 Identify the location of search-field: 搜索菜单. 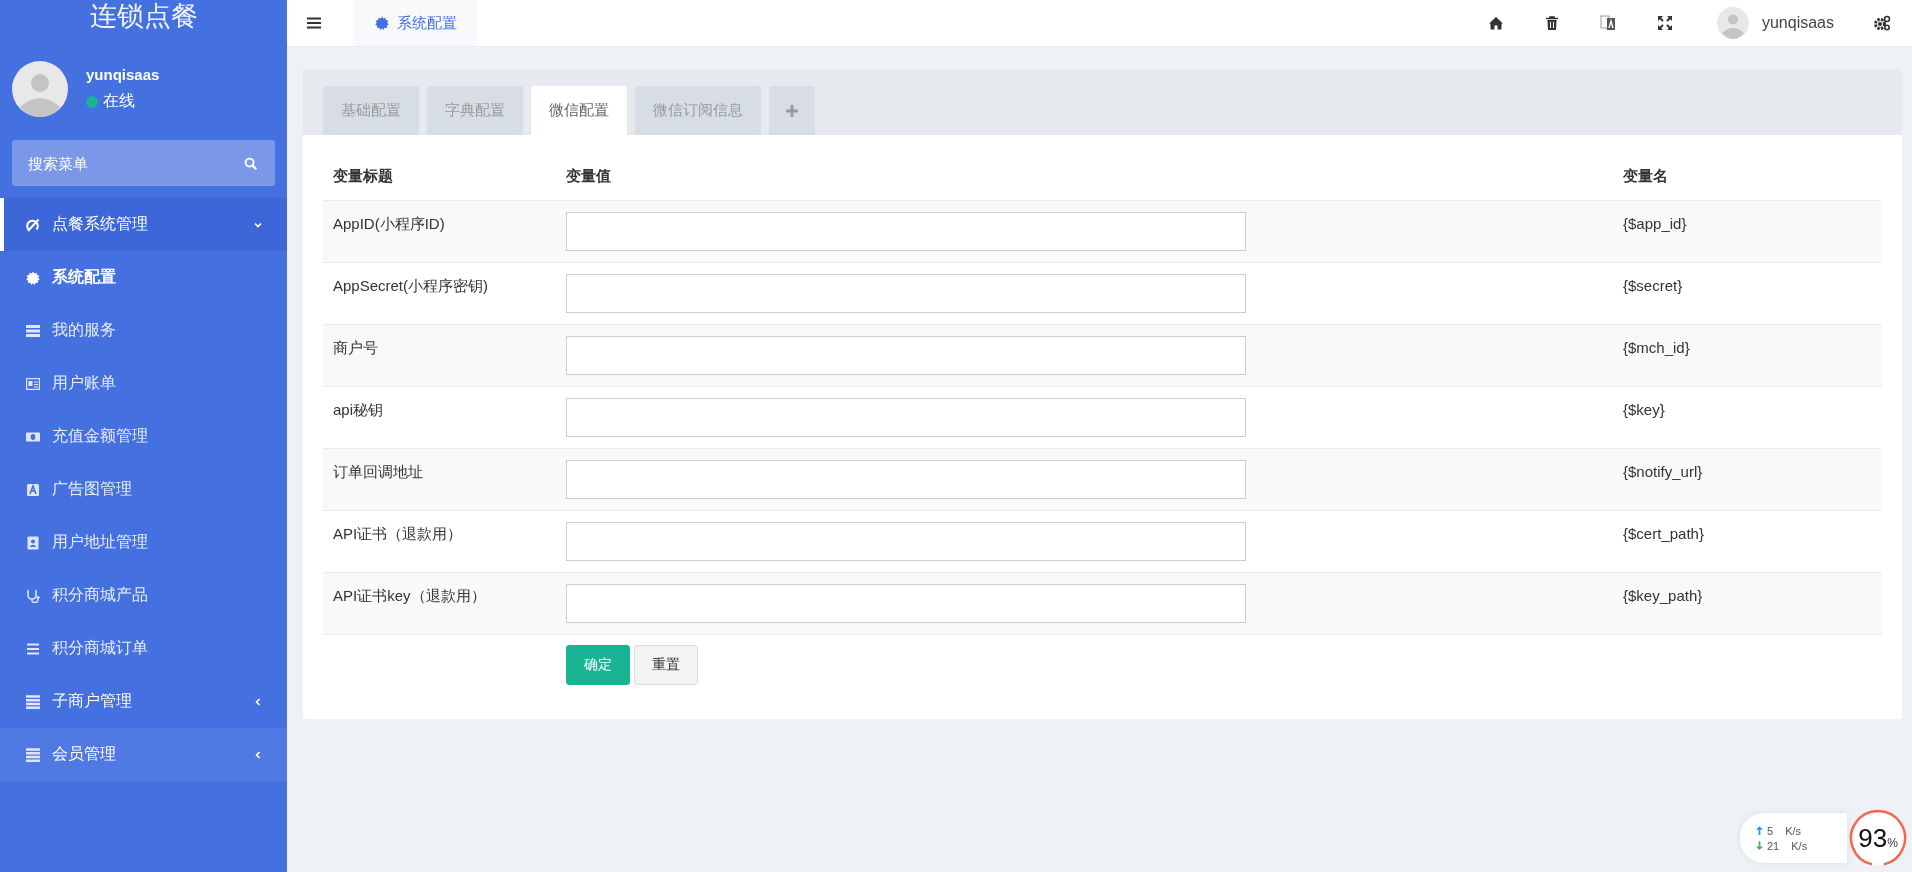
(143, 163).